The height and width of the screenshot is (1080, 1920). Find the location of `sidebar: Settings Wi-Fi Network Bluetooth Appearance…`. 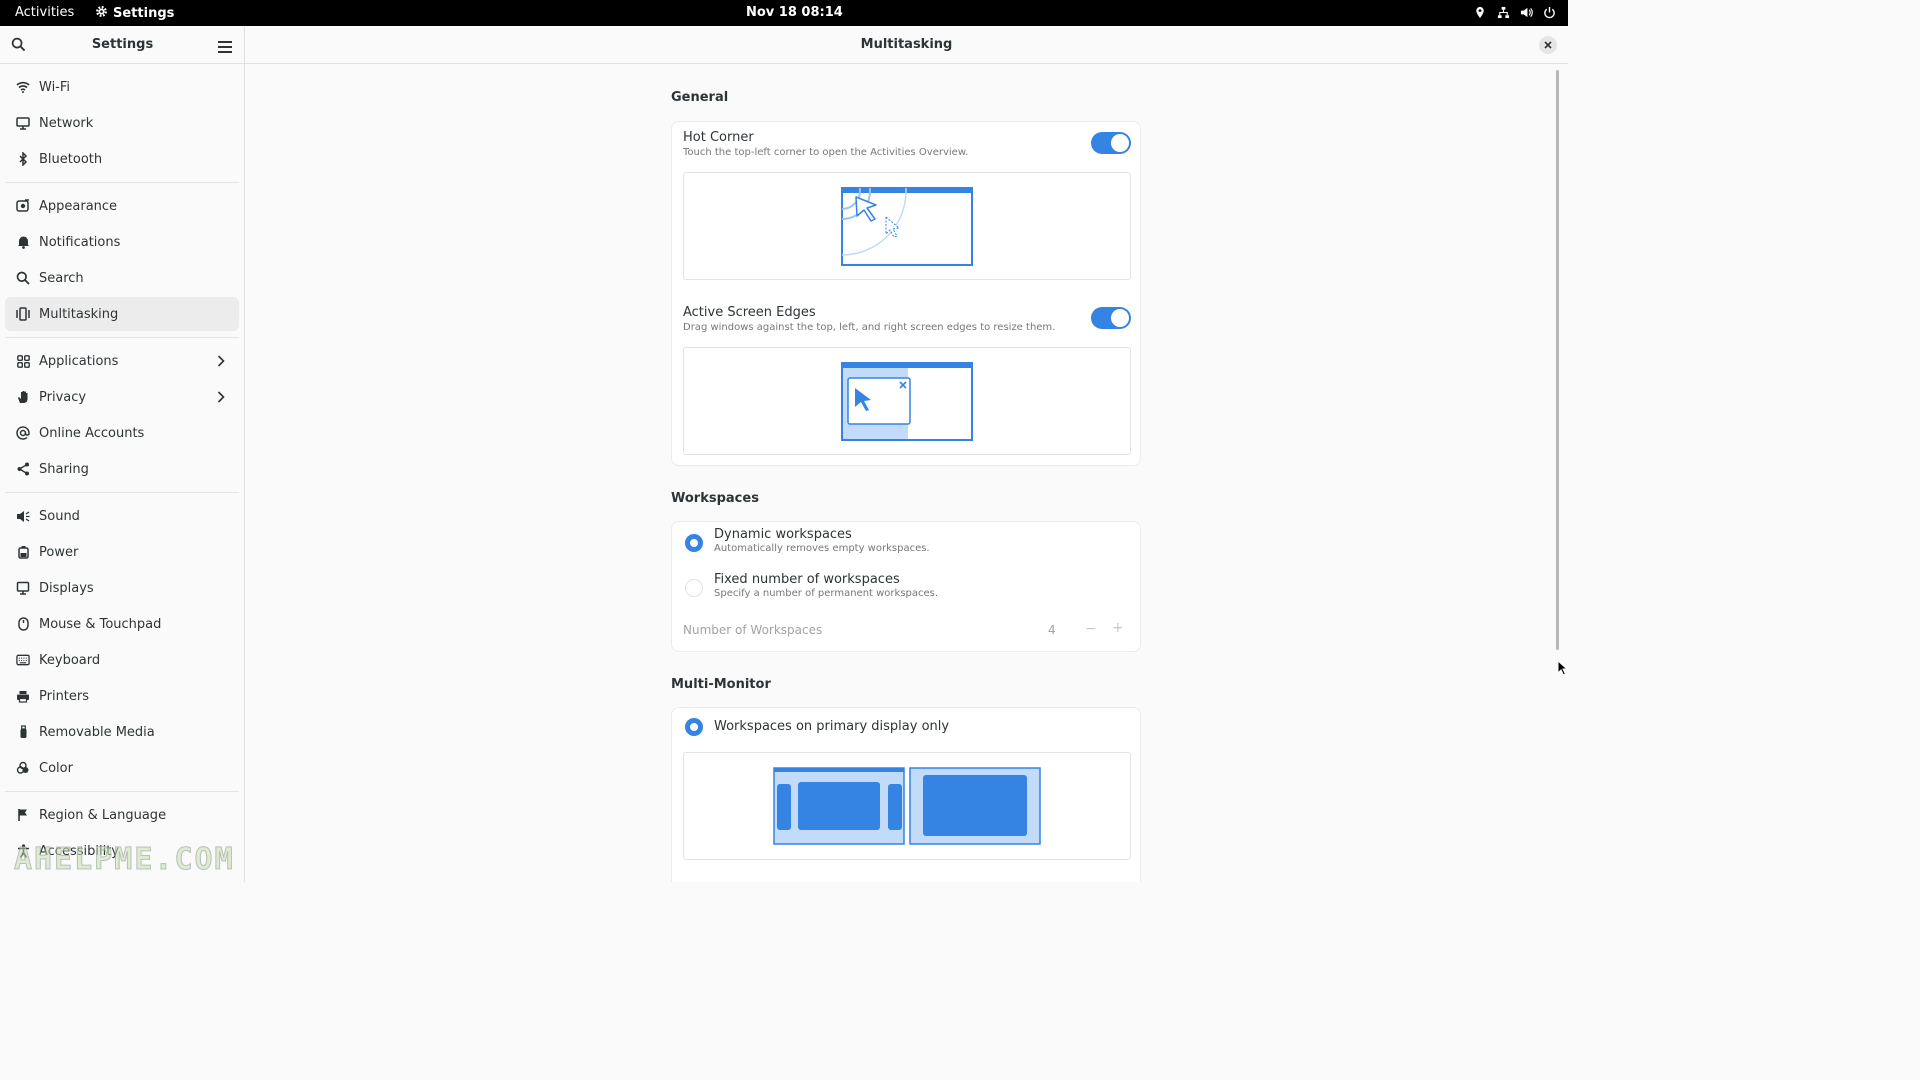

sidebar: Settings Wi-Fi Network Bluetooth Appearance… is located at coordinates (122, 454).